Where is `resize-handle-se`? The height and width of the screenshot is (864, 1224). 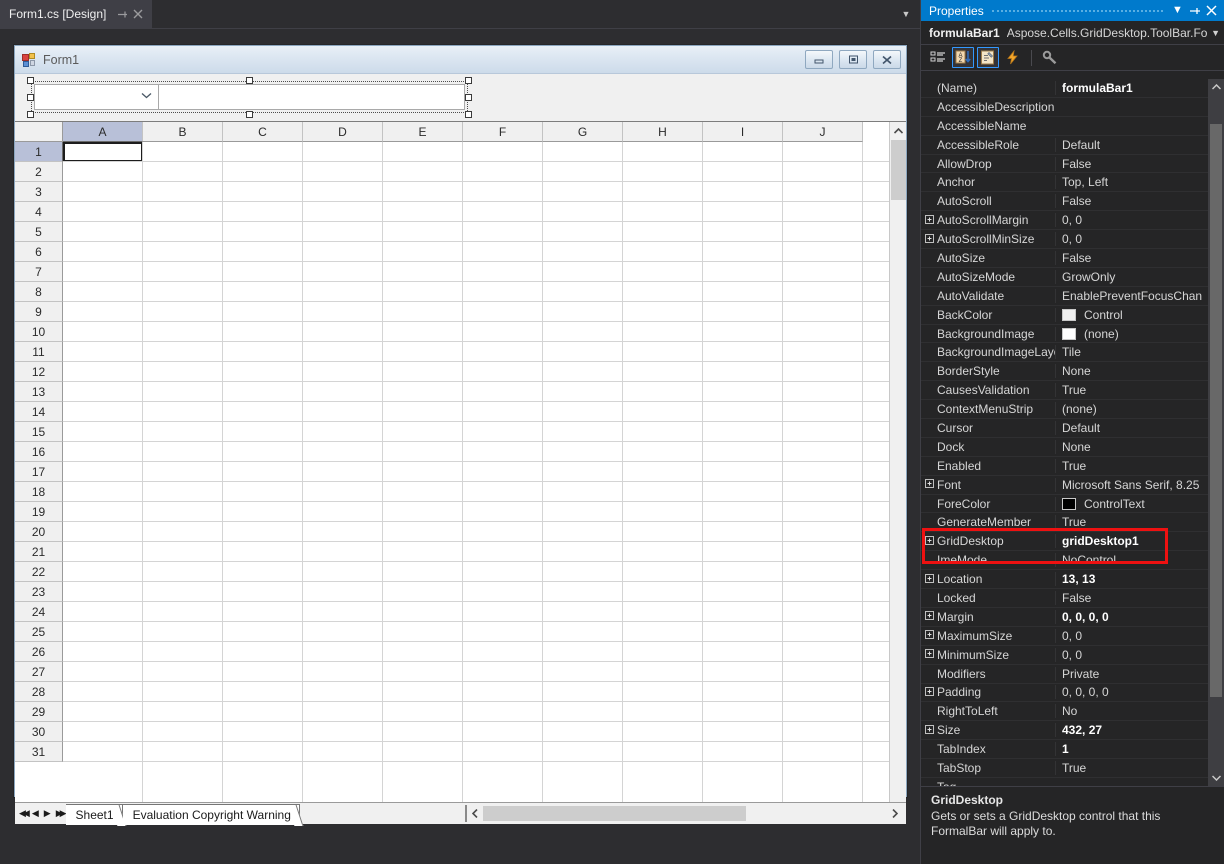 resize-handle-se is located at coordinates (468, 114).